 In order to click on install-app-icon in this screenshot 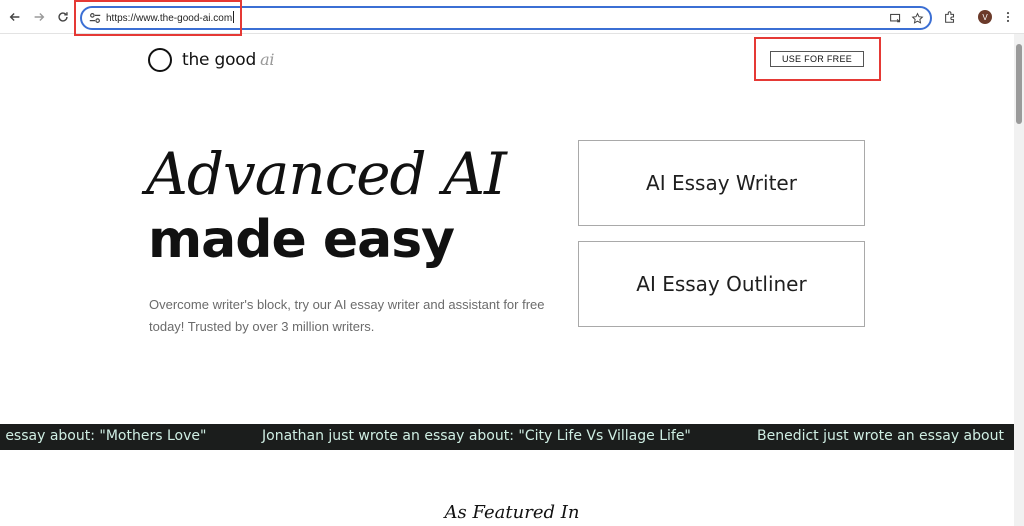, I will do `click(895, 18)`.